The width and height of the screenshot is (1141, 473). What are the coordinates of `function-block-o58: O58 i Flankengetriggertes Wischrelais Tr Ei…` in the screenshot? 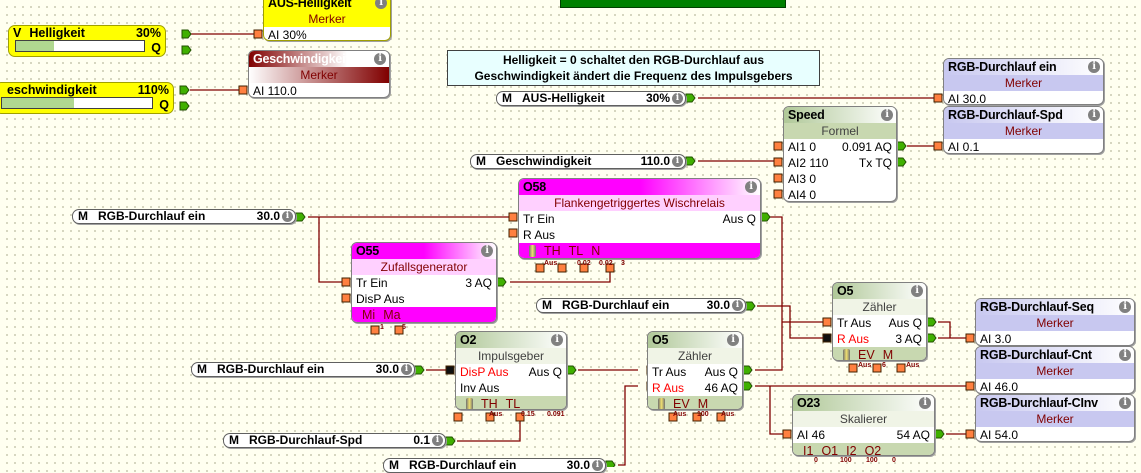 It's located at (639, 218).